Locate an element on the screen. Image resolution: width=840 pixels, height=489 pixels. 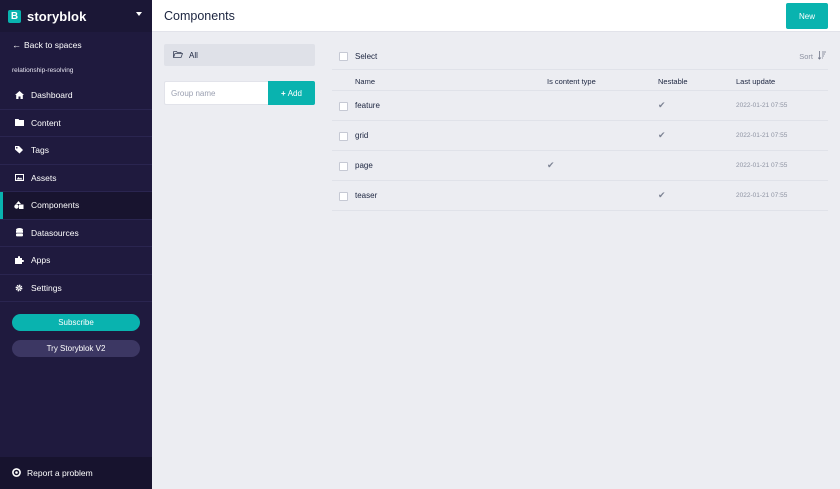
column-header-nestable: Nestable is located at coordinates (673, 81).